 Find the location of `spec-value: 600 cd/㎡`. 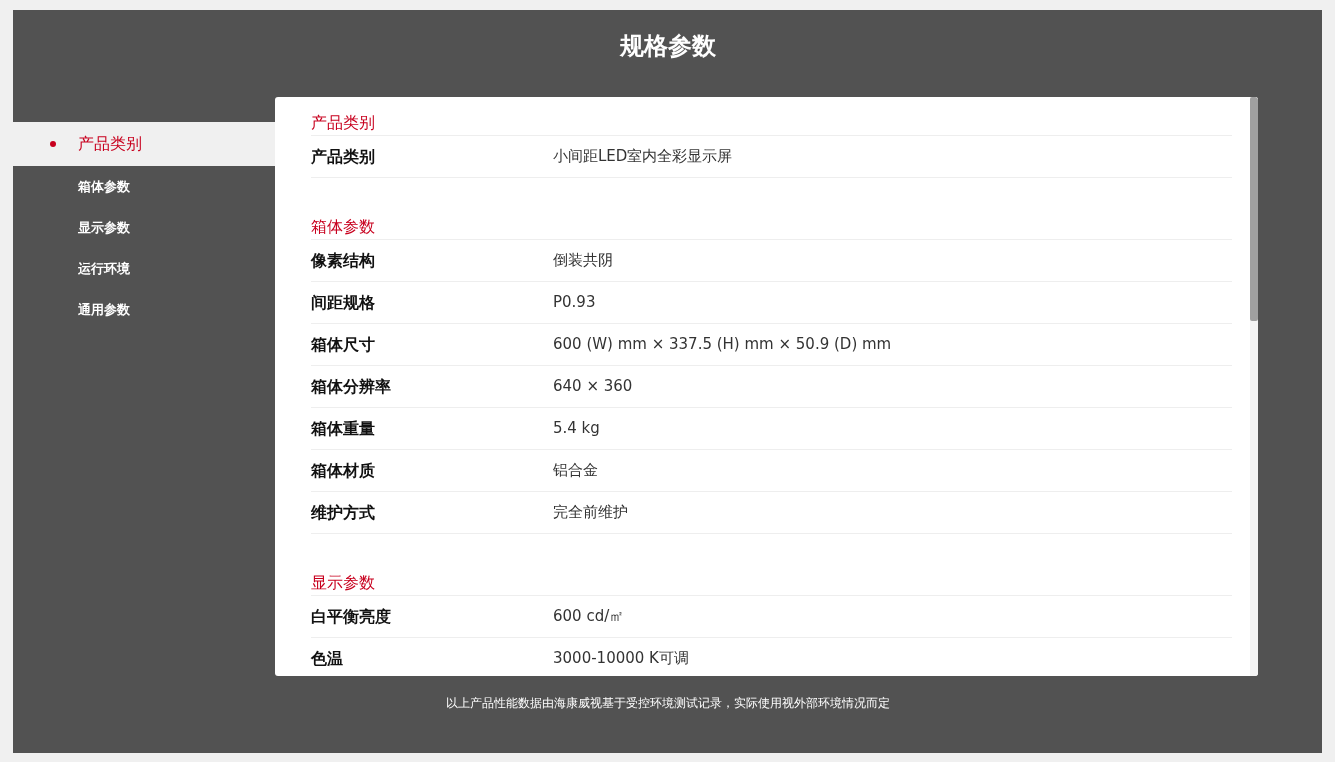

spec-value: 600 cd/㎡ is located at coordinates (589, 617).